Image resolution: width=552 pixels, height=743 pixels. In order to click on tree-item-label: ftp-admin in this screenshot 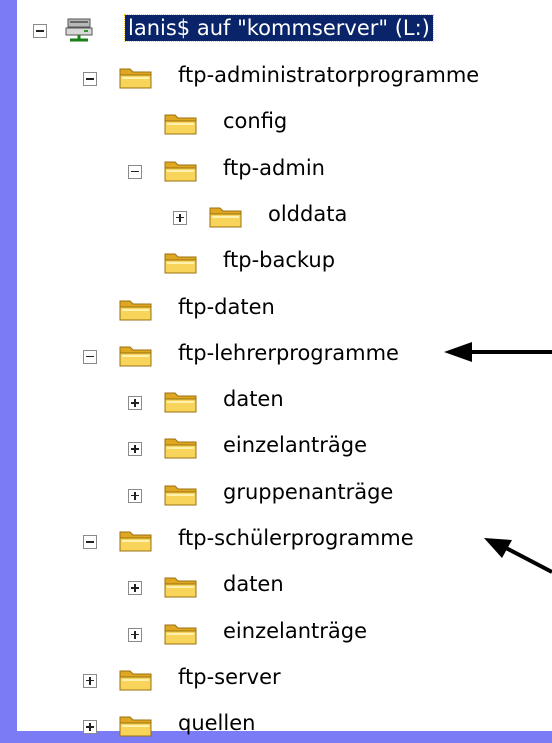, I will do `click(274, 168)`.